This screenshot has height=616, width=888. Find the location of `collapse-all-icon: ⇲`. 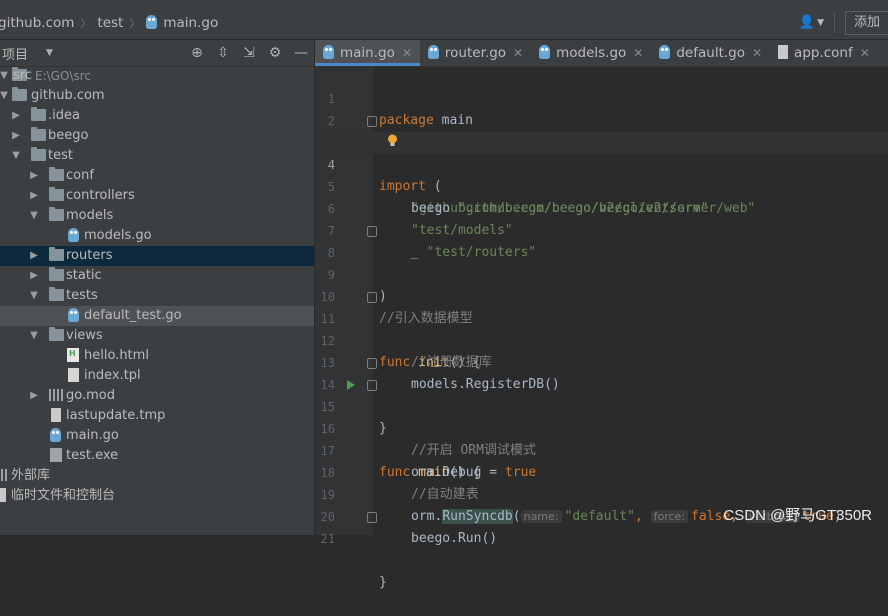

collapse-all-icon: ⇲ is located at coordinates (249, 53).